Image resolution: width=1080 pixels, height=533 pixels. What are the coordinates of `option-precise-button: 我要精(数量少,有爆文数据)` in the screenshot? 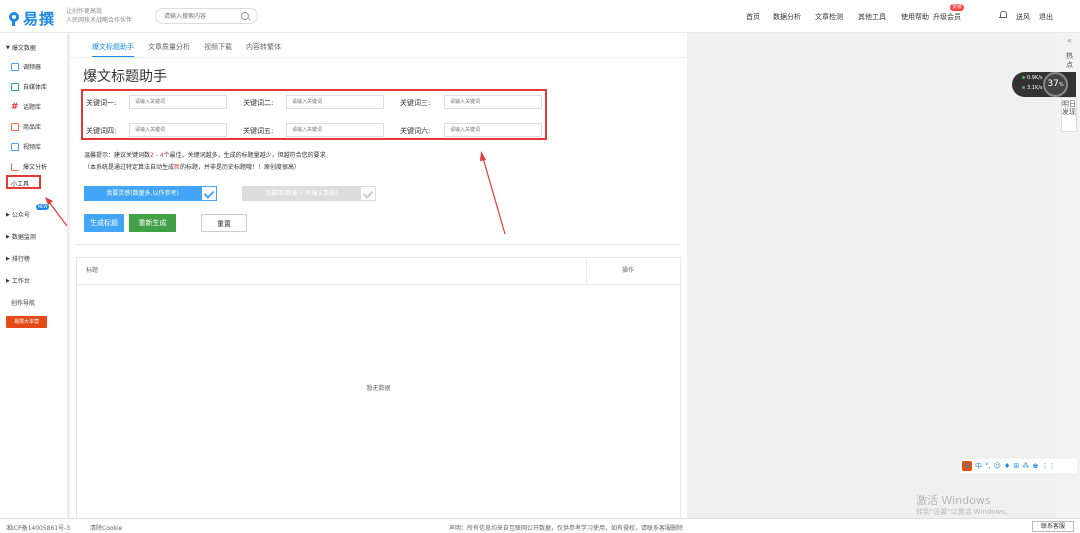 It's located at (301, 193).